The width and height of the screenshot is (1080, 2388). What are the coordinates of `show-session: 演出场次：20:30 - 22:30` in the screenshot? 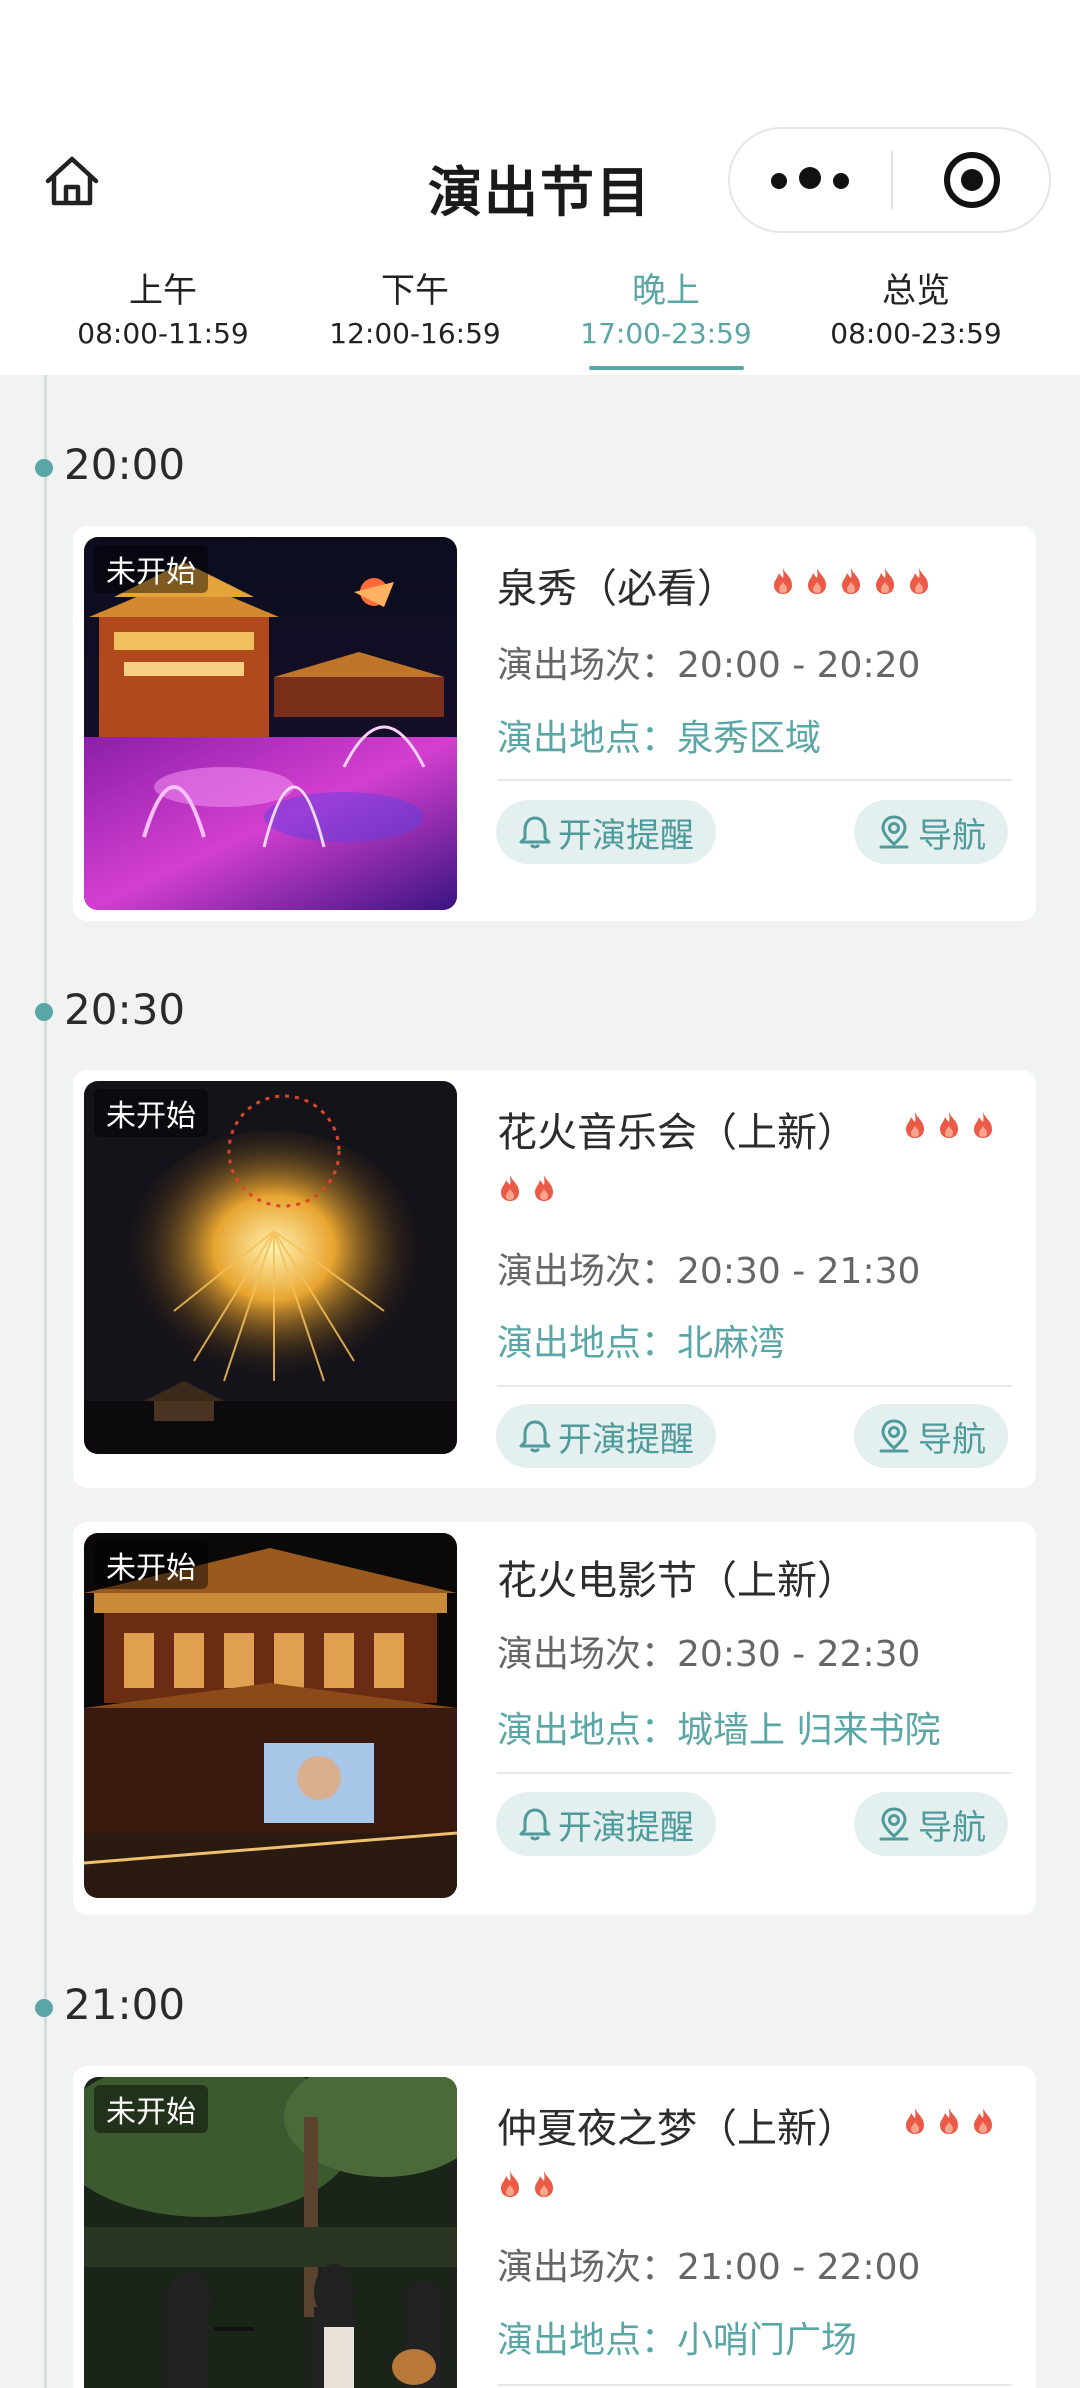 It's located at (708, 1651).